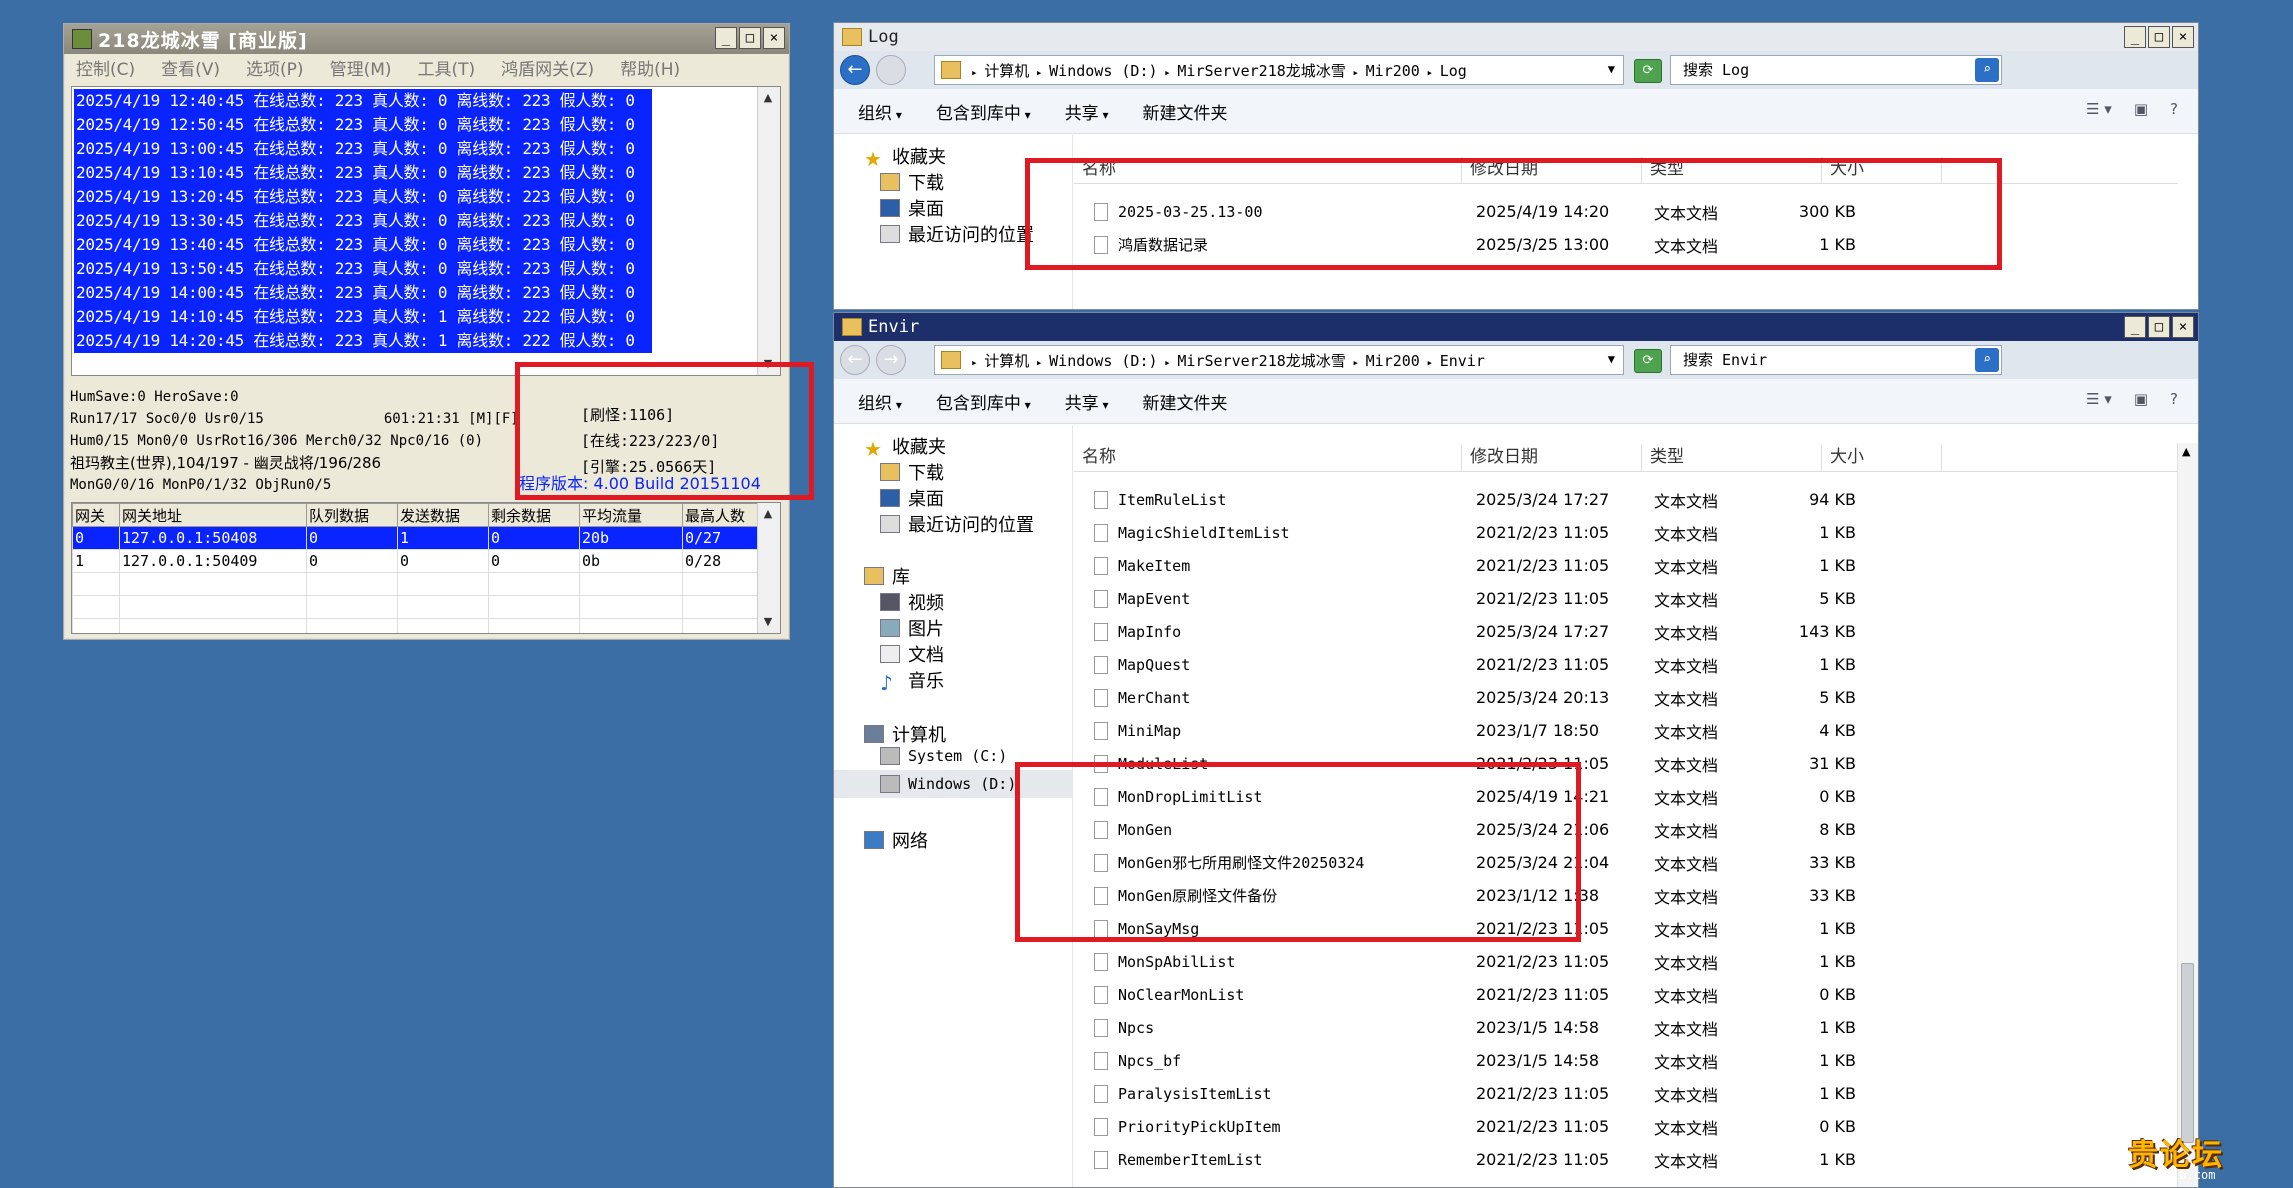 The width and height of the screenshot is (2293, 1188). I want to click on nav-pictures: 图片, so click(912, 628).